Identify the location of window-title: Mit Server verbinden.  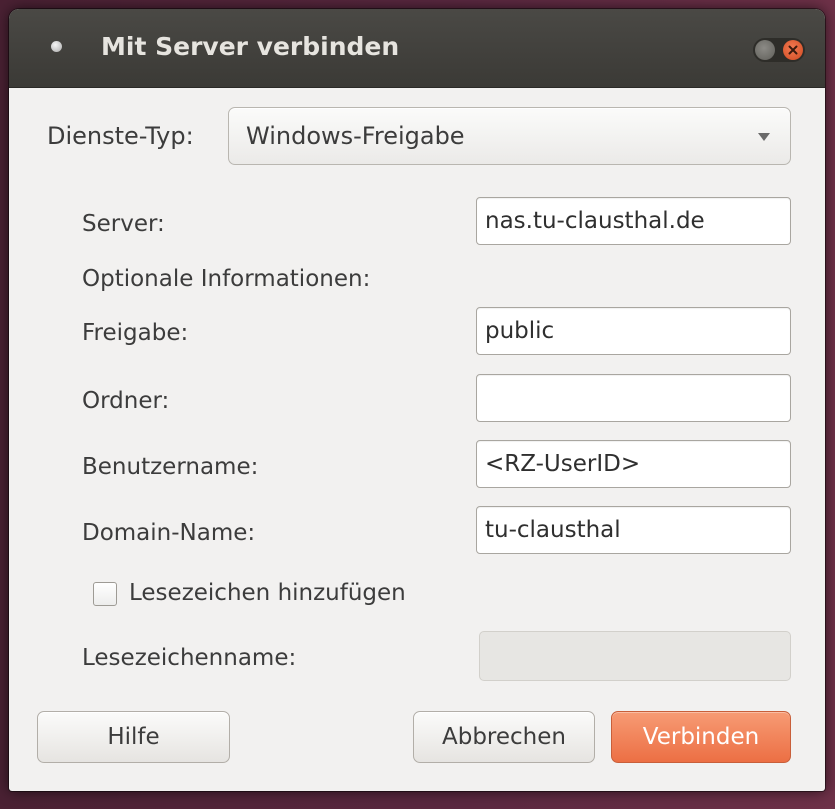
(250, 46).